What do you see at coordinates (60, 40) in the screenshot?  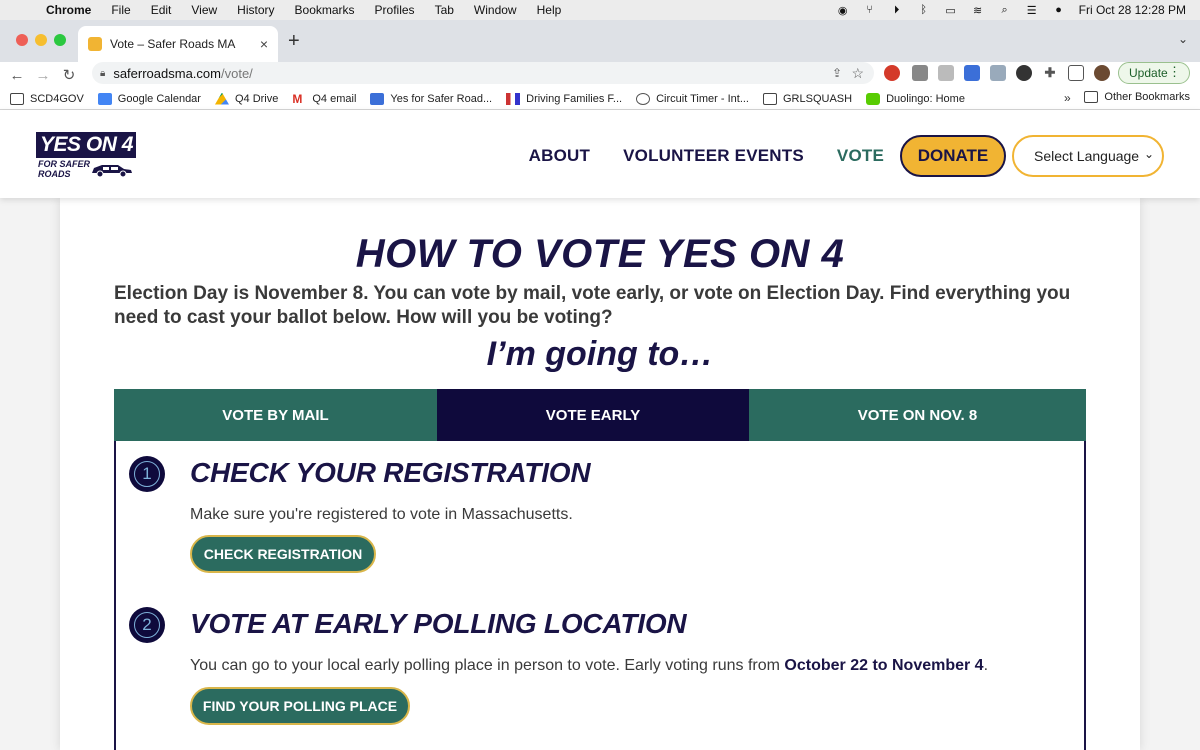 I see `maximize-window-button` at bounding box center [60, 40].